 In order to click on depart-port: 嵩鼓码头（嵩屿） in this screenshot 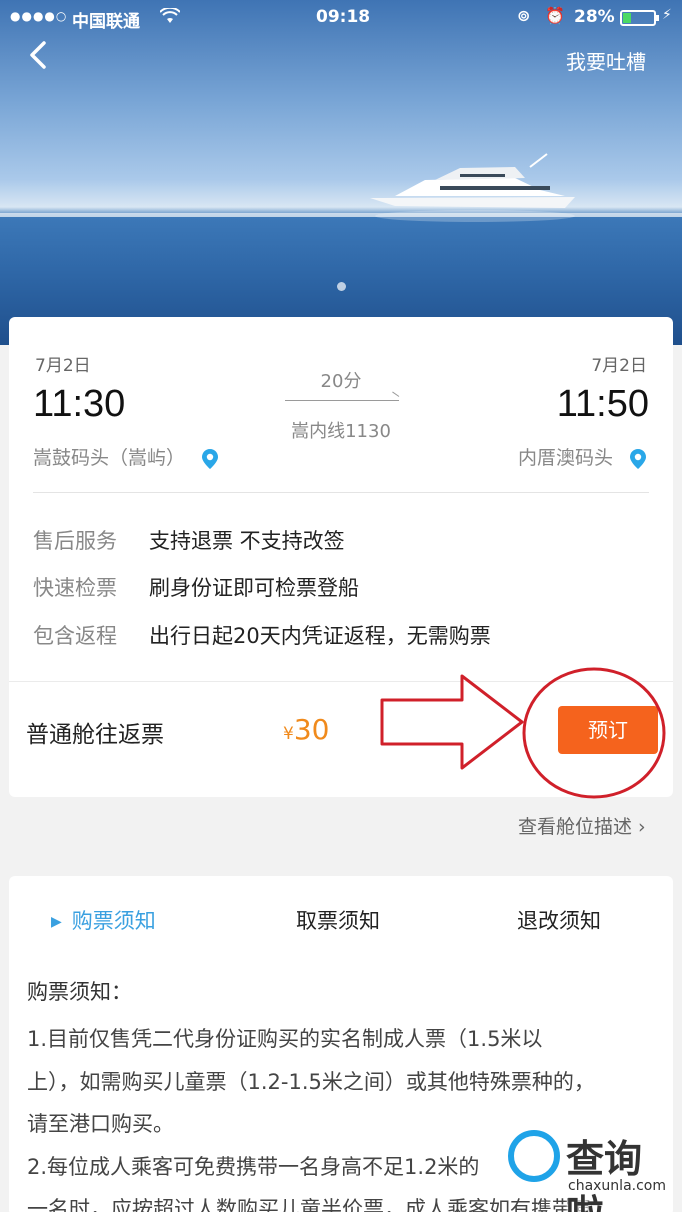, I will do `click(126, 456)`.